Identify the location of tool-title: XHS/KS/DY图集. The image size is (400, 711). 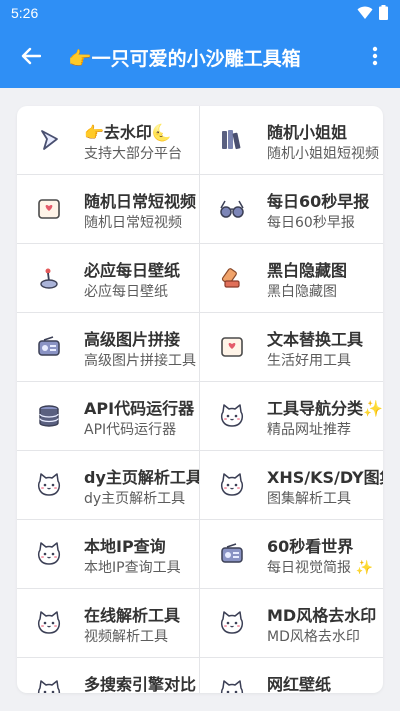
(325, 477).